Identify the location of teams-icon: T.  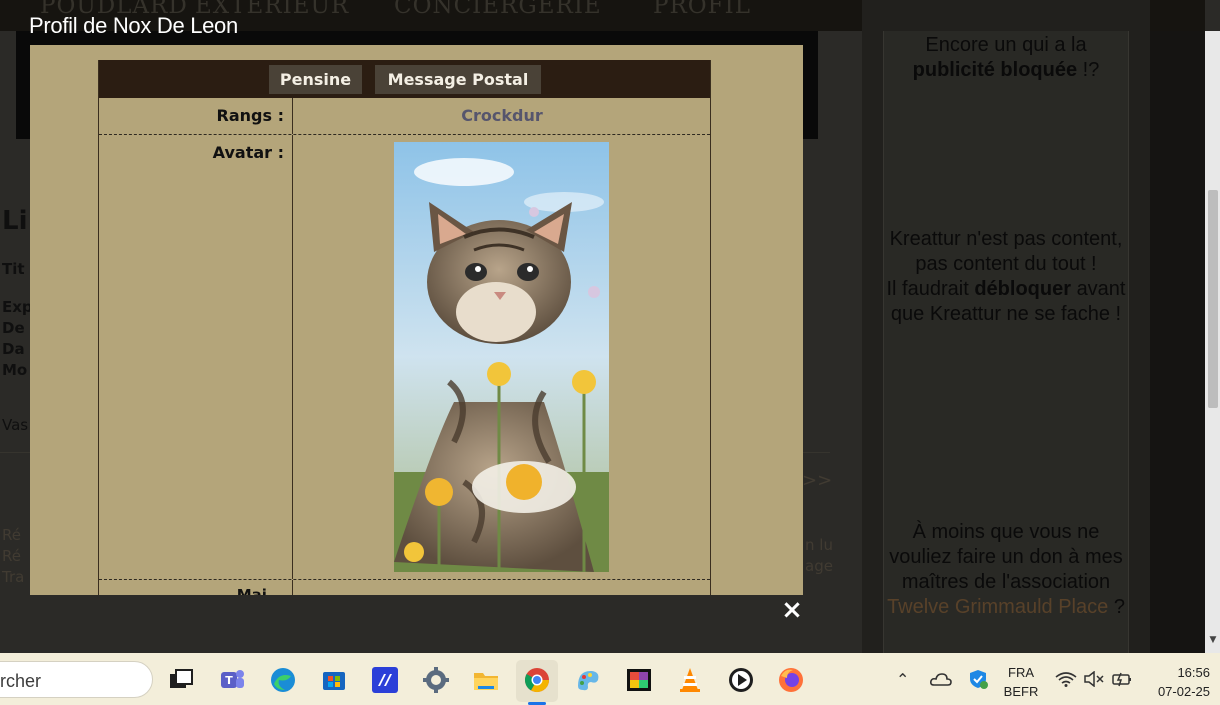
(232, 680).